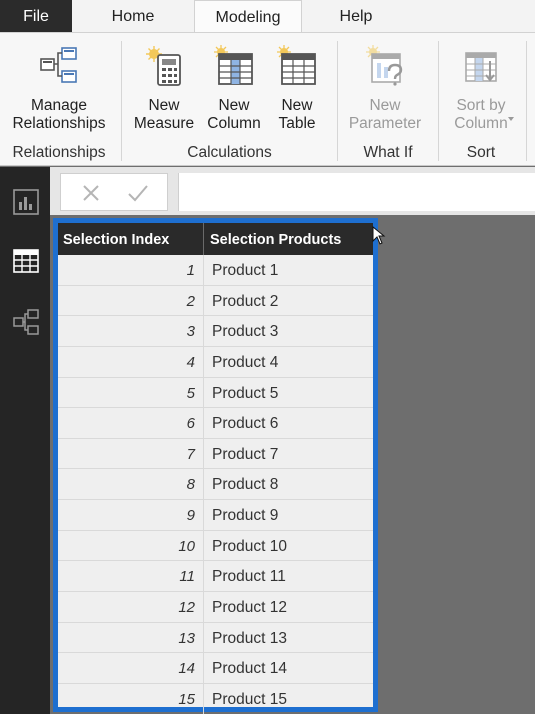  I want to click on table-row: 9 Product 9, so click(215, 515).